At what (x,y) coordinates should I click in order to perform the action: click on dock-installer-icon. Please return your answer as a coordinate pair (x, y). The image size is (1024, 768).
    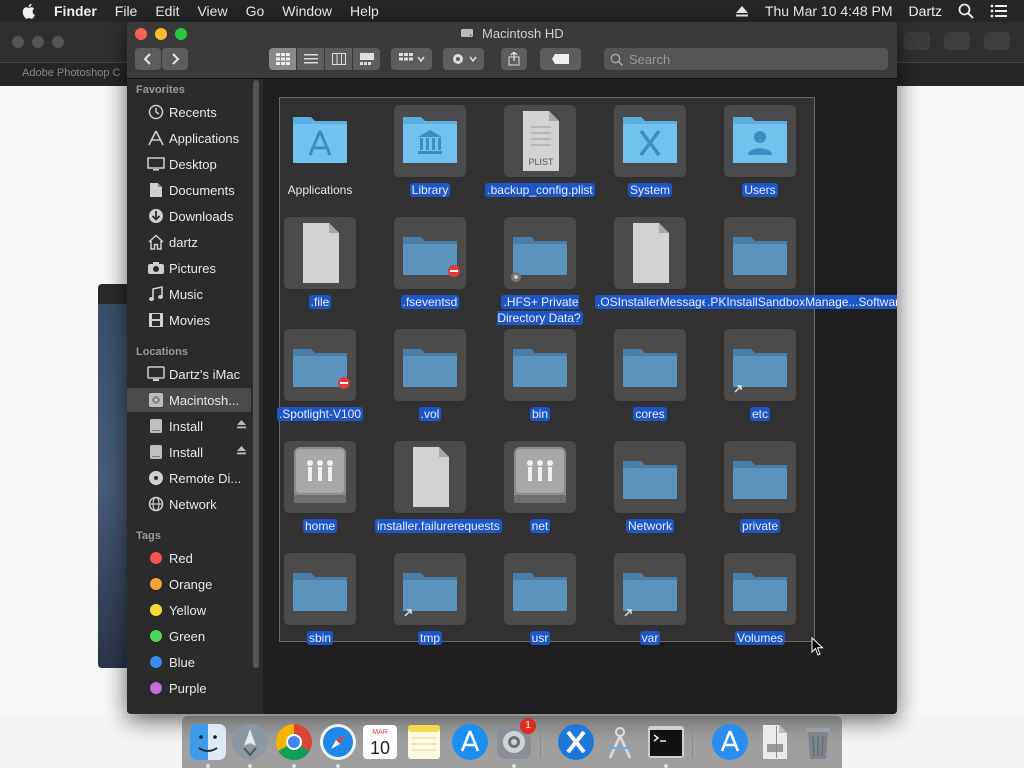
    Looking at the image, I should click on (730, 742).